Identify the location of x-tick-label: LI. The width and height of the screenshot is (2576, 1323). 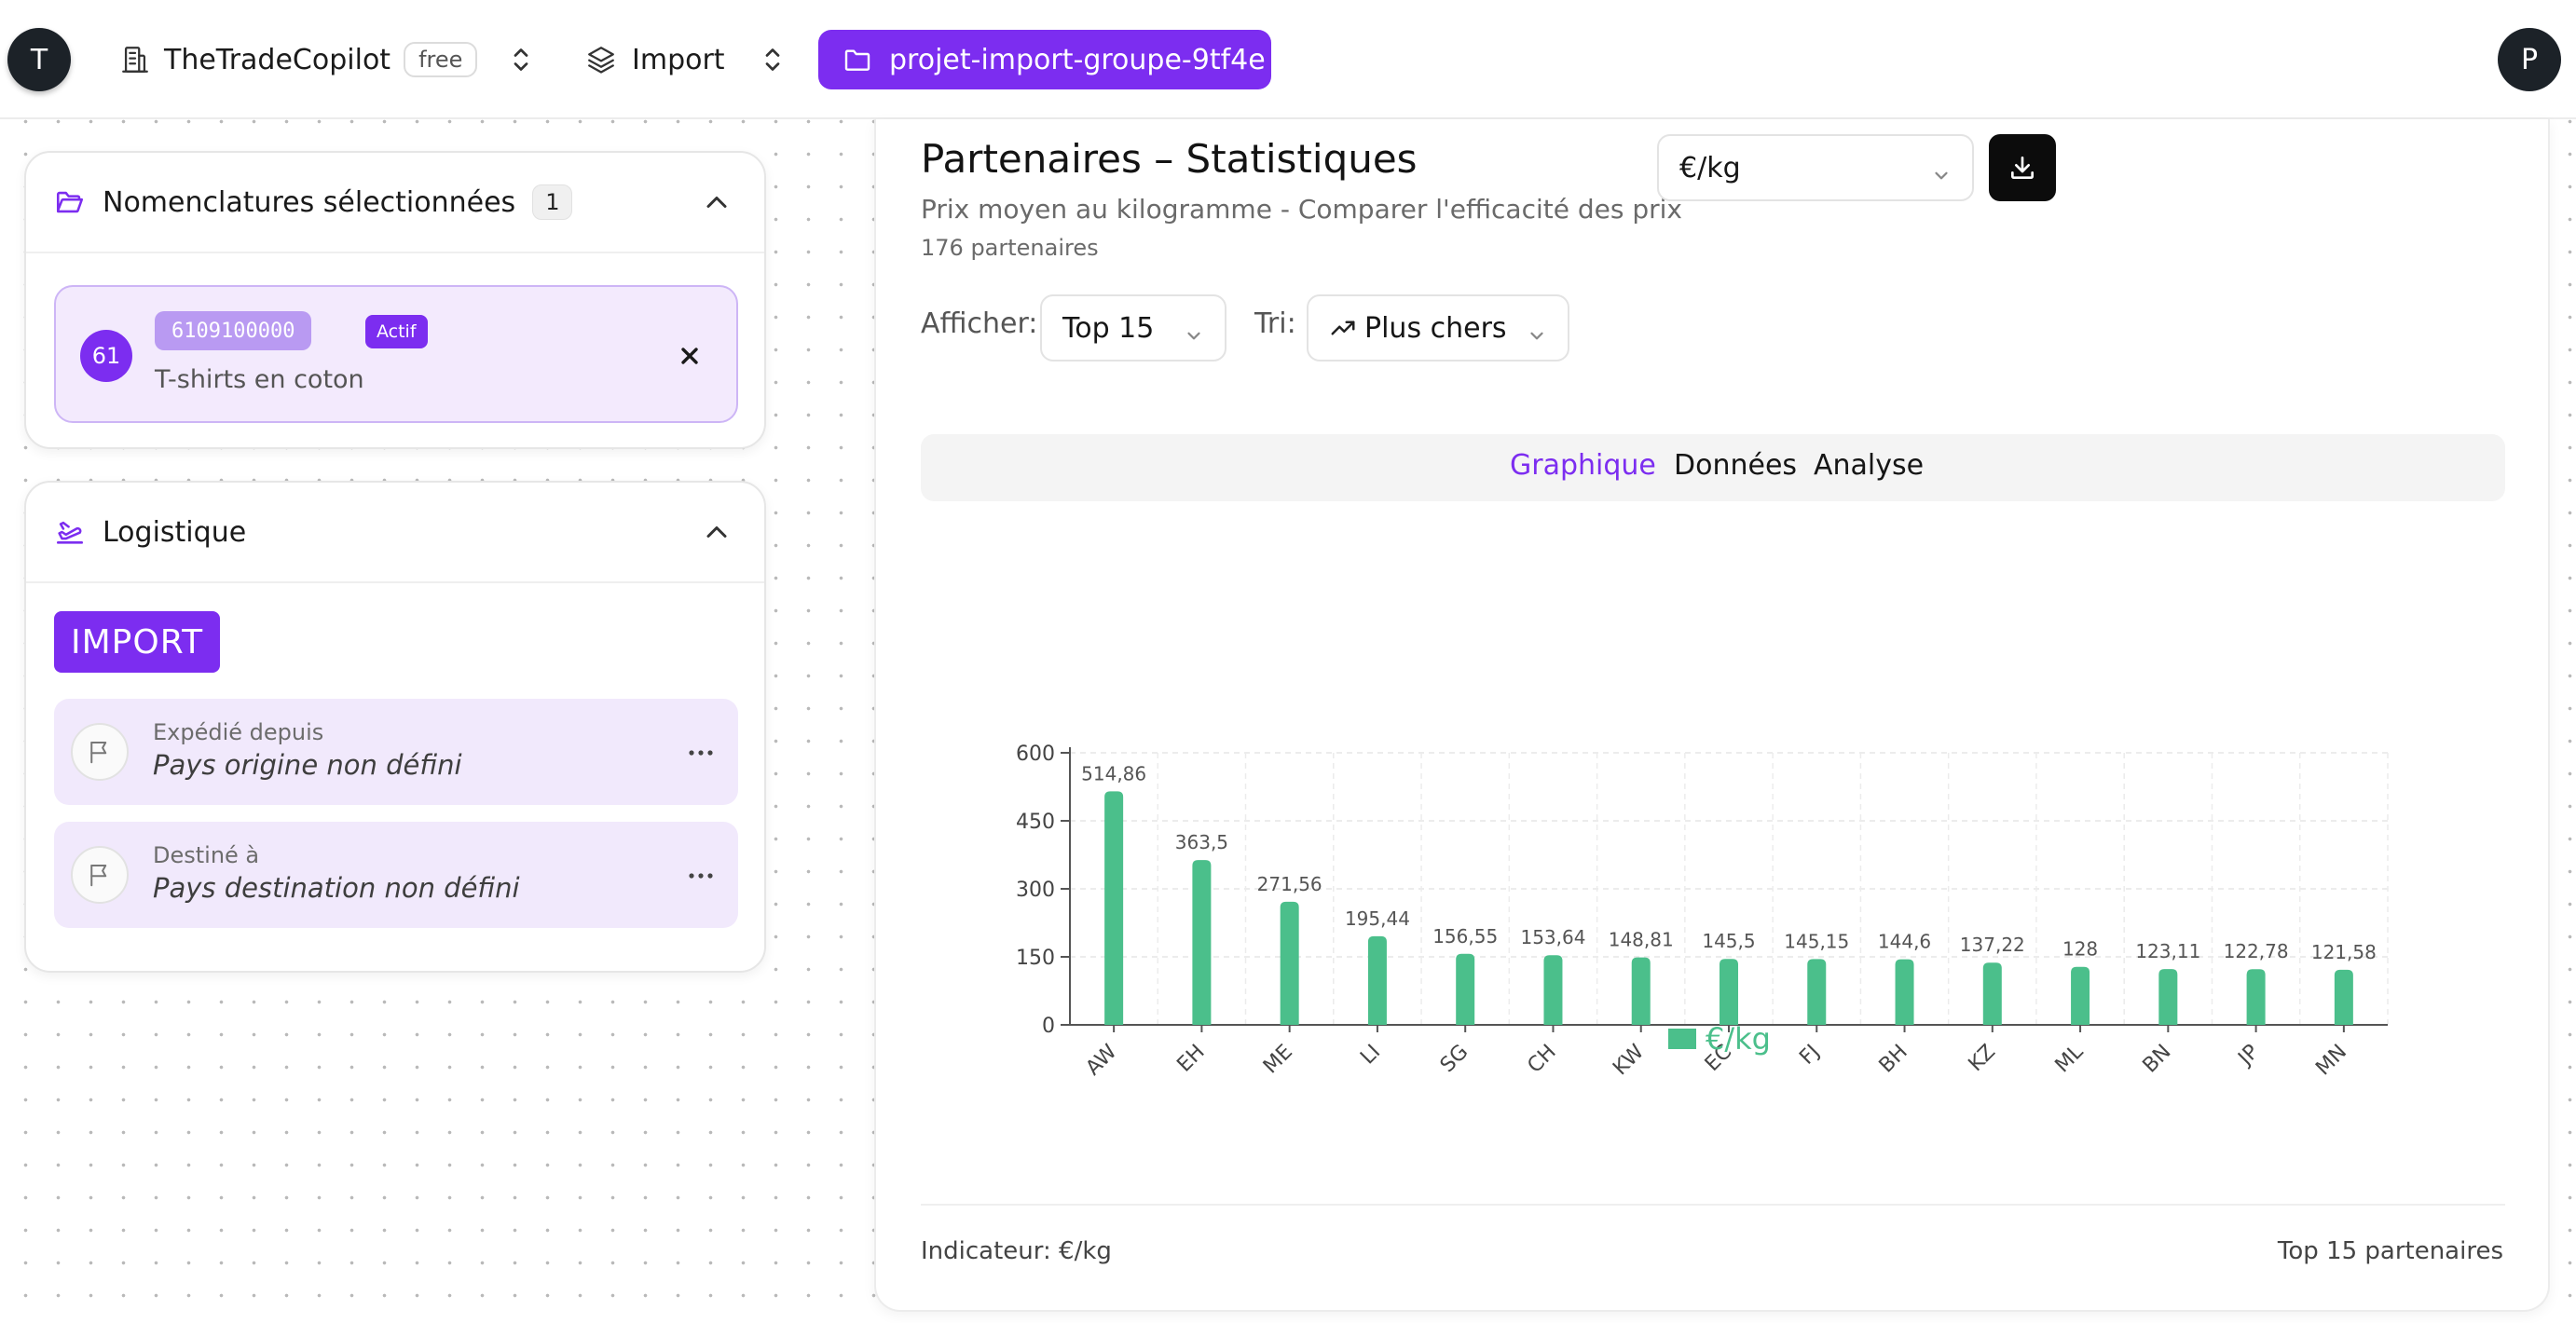
(1370, 1055).